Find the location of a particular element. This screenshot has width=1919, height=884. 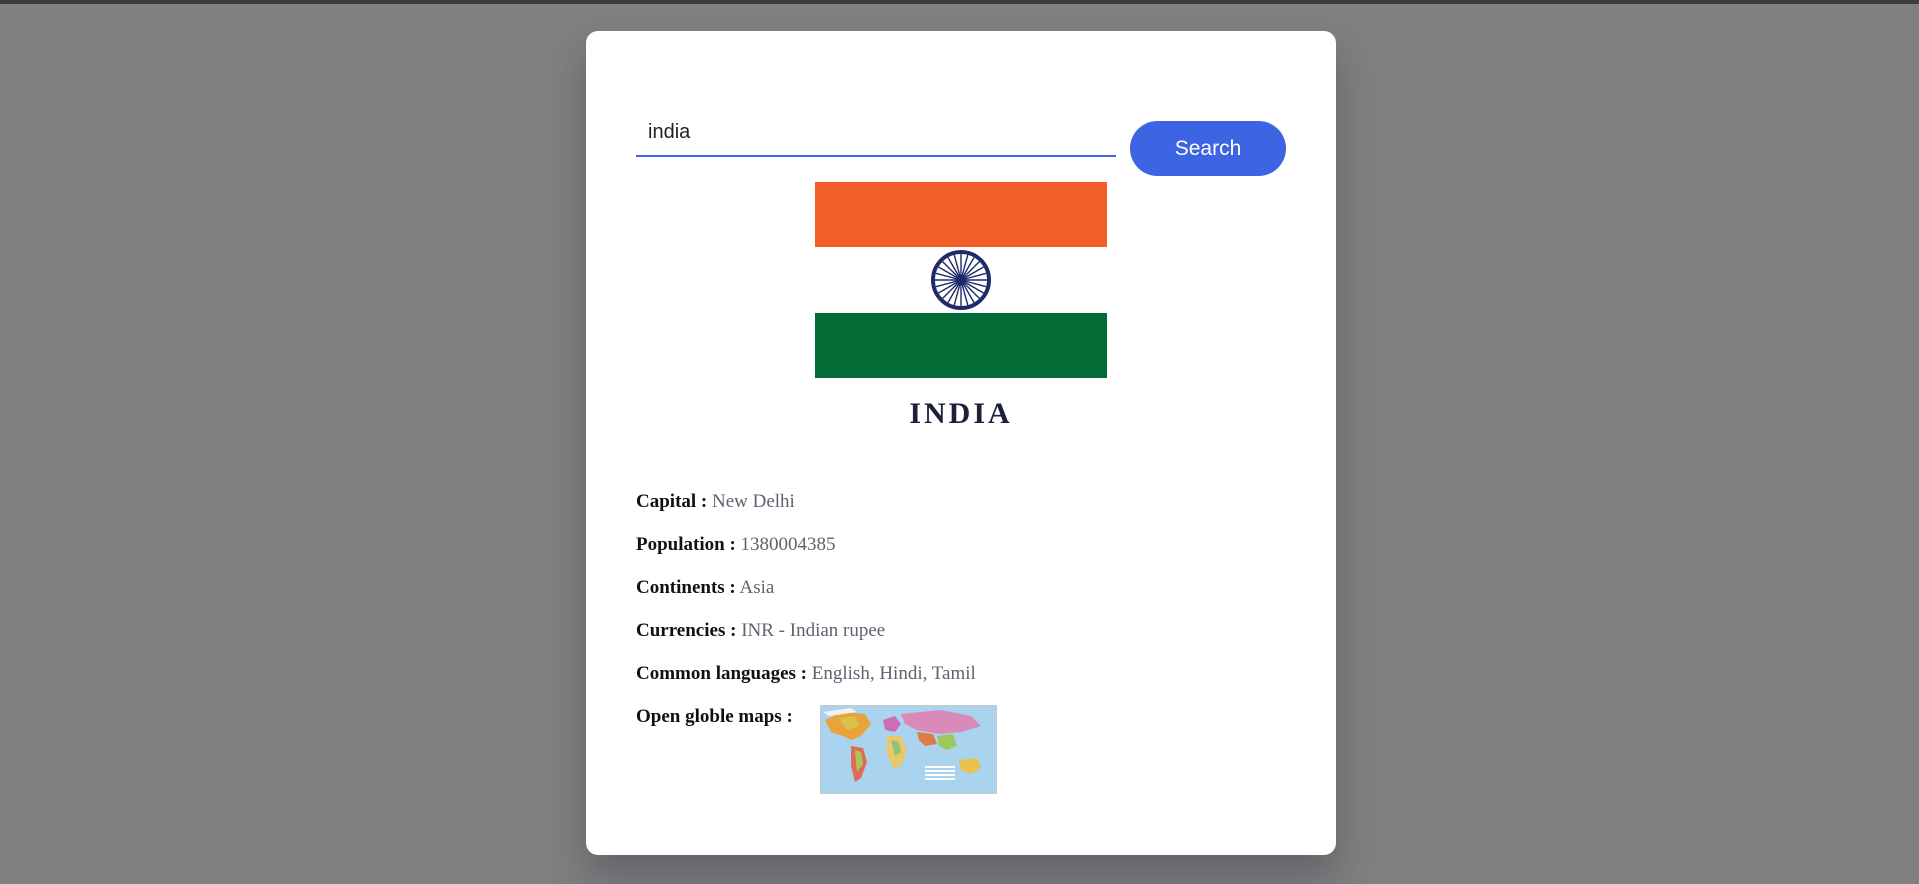

country-flag is located at coordinates (961, 280).